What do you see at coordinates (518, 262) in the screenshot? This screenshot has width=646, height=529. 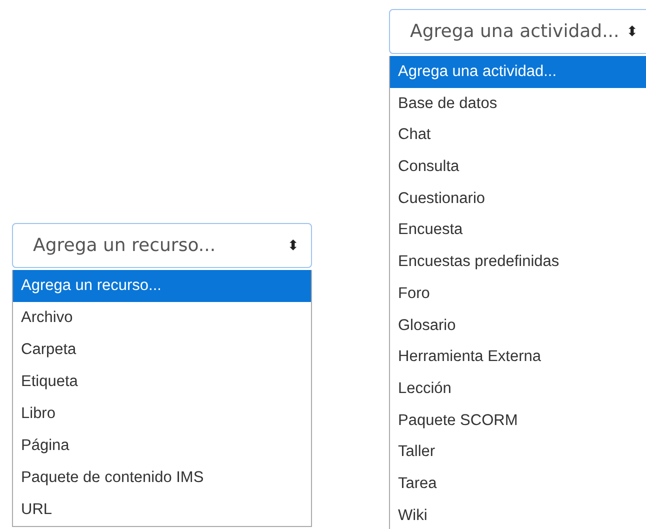 I see `dropdown-option: Encuestas predefinidas` at bounding box center [518, 262].